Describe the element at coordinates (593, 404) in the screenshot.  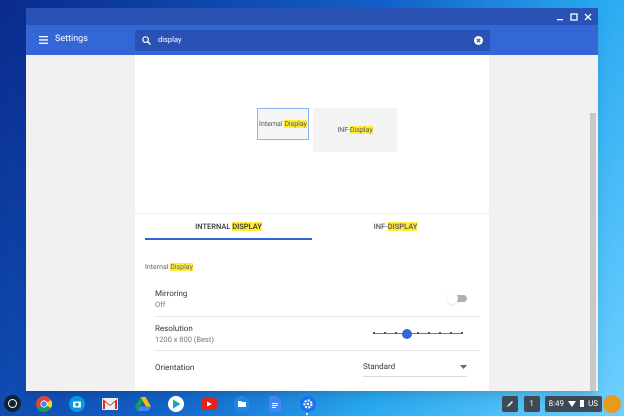
I see `keyboard-layout-text: US` at that location.